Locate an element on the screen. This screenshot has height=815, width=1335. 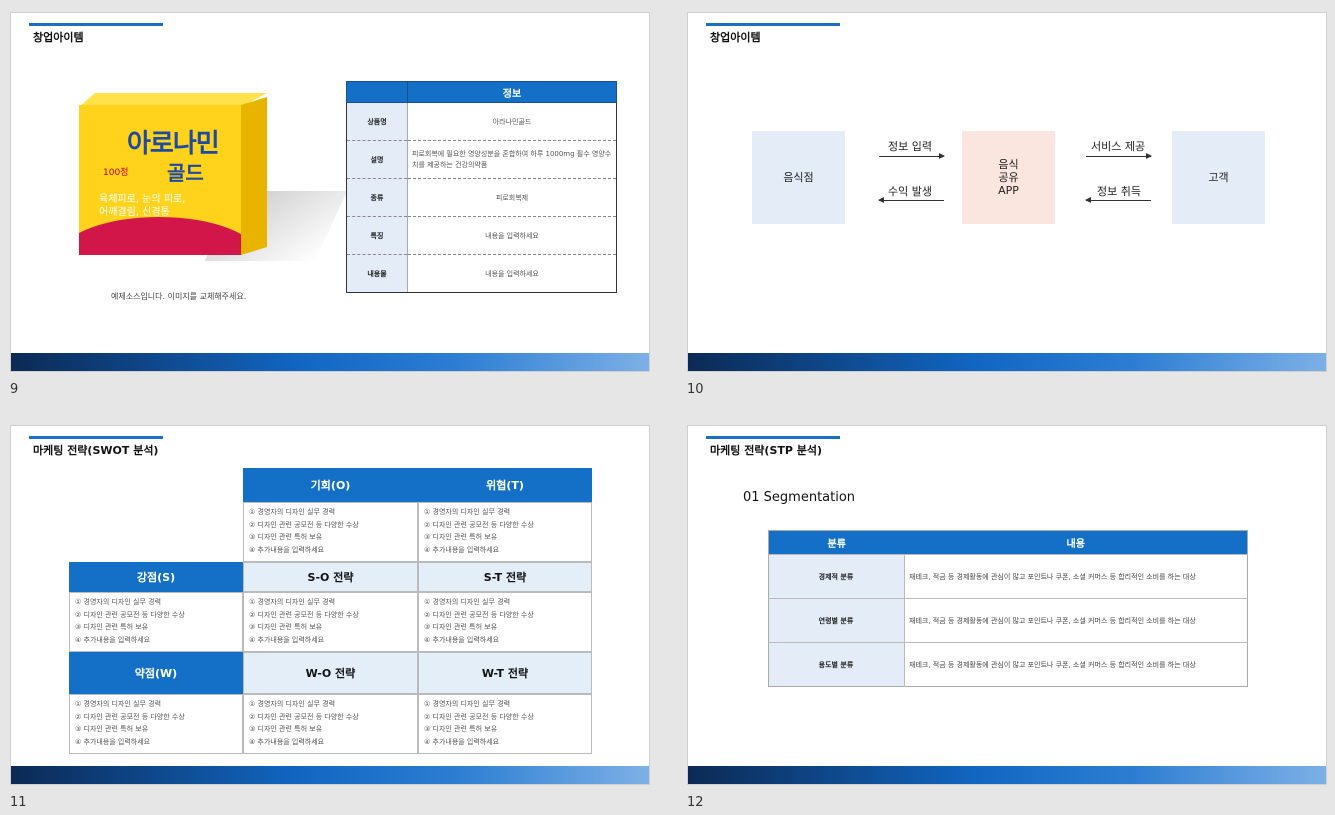
strength-header: 강점(S) is located at coordinates (156, 577).